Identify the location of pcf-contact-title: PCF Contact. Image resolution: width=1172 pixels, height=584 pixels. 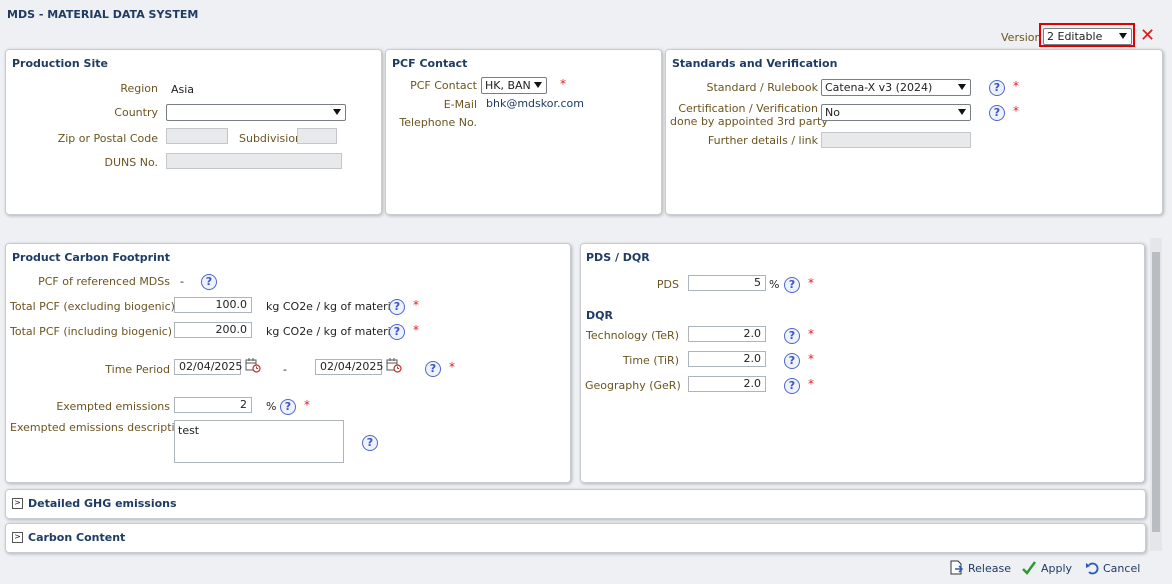
(430, 63).